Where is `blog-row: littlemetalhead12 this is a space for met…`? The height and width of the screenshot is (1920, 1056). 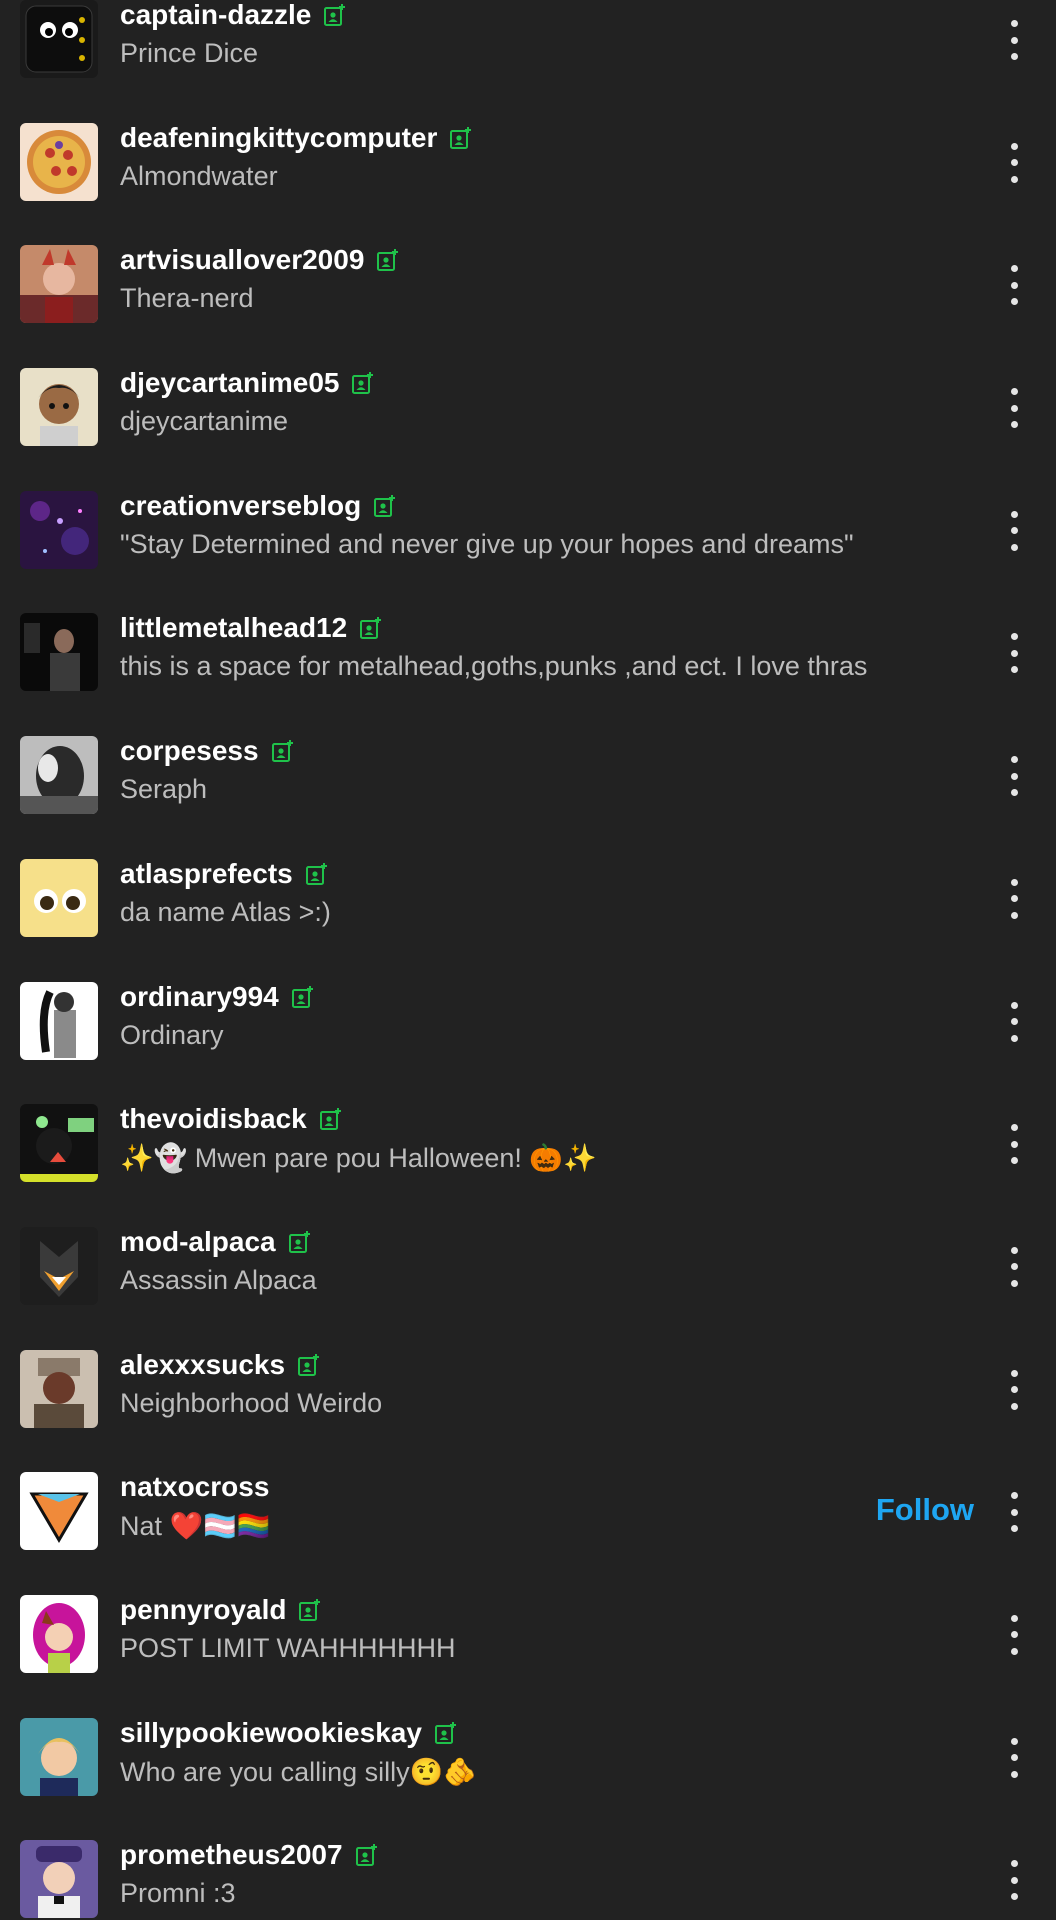
blog-row: littlemetalhead12 this is a space for met… is located at coordinates (528, 654).